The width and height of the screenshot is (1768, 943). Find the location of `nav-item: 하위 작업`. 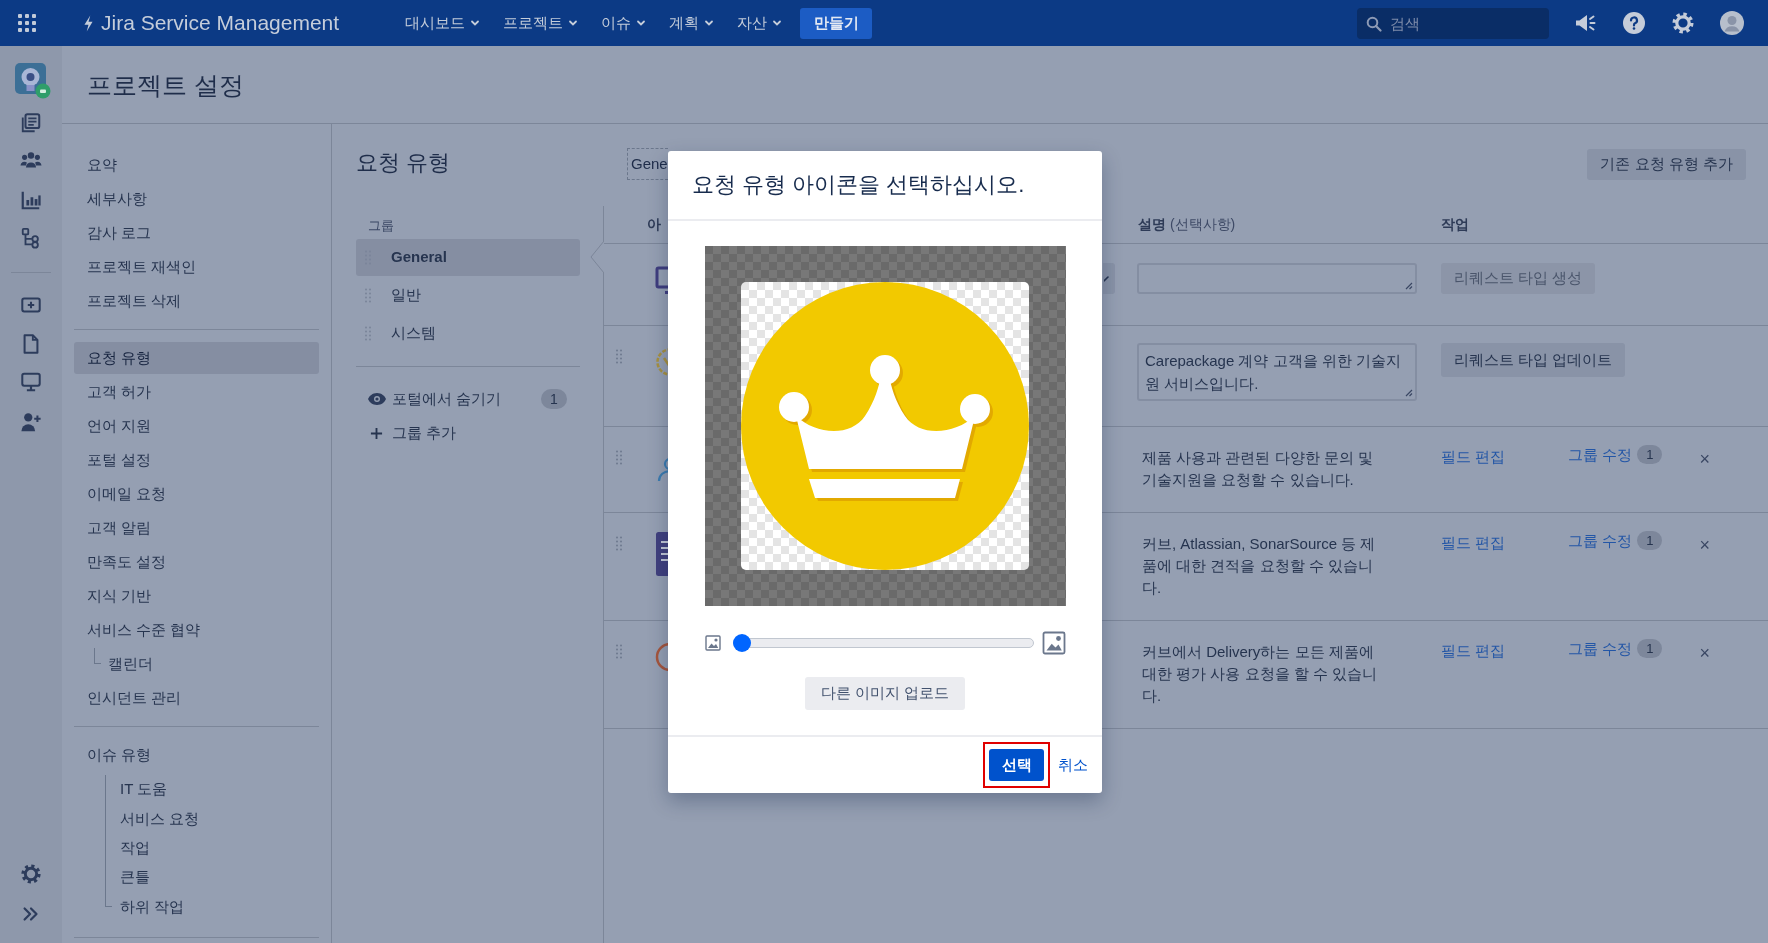

nav-item: 하위 작업 is located at coordinates (152, 907).